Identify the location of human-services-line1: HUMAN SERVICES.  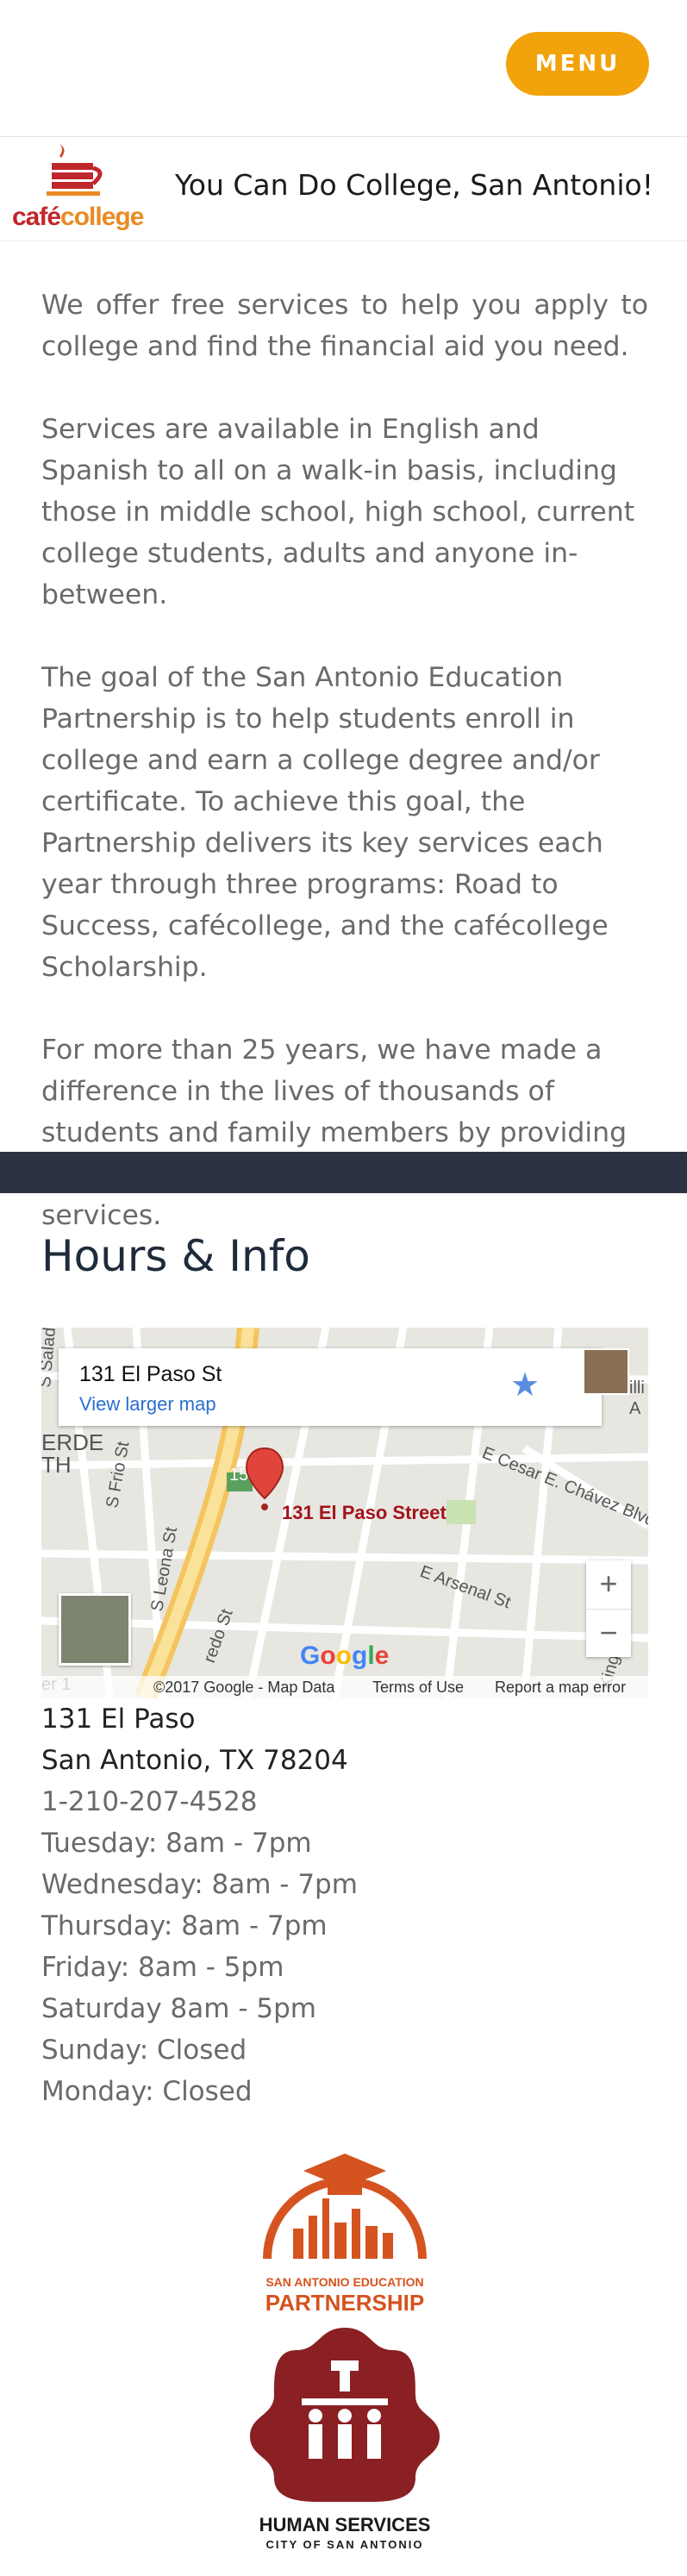
(345, 2524).